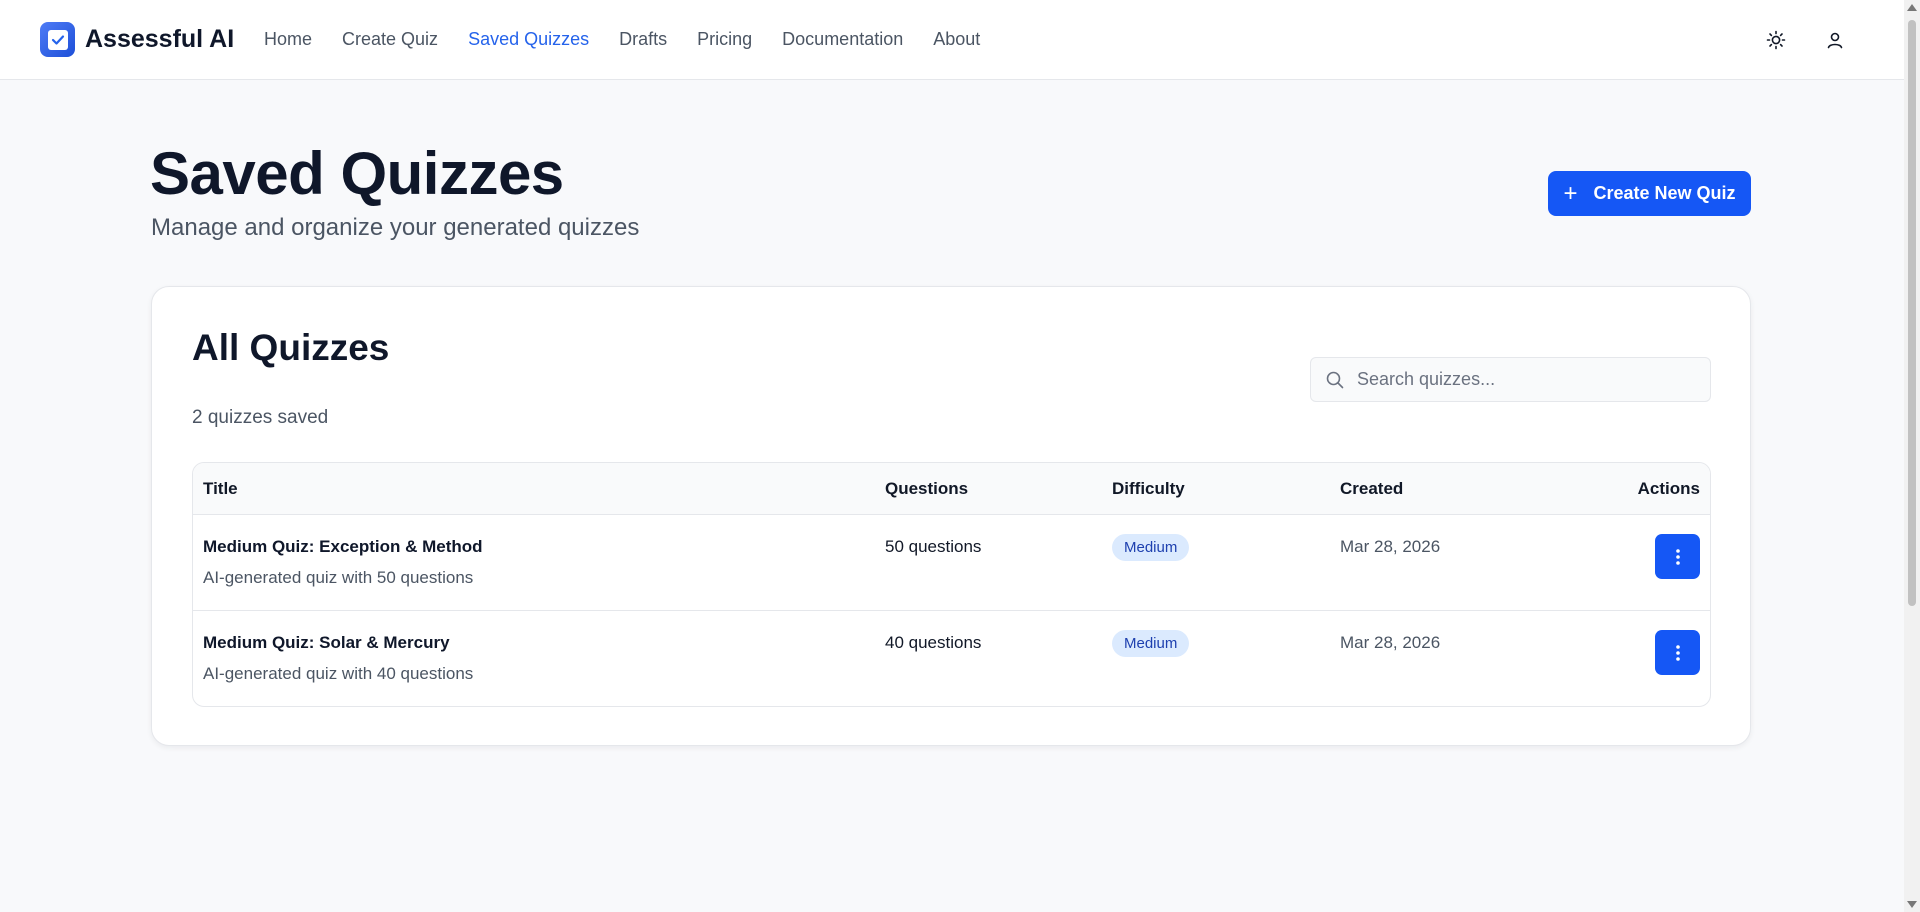 This screenshot has width=1920, height=912. What do you see at coordinates (842, 39) in the screenshot?
I see `nav-item-documentation: Documentation` at bounding box center [842, 39].